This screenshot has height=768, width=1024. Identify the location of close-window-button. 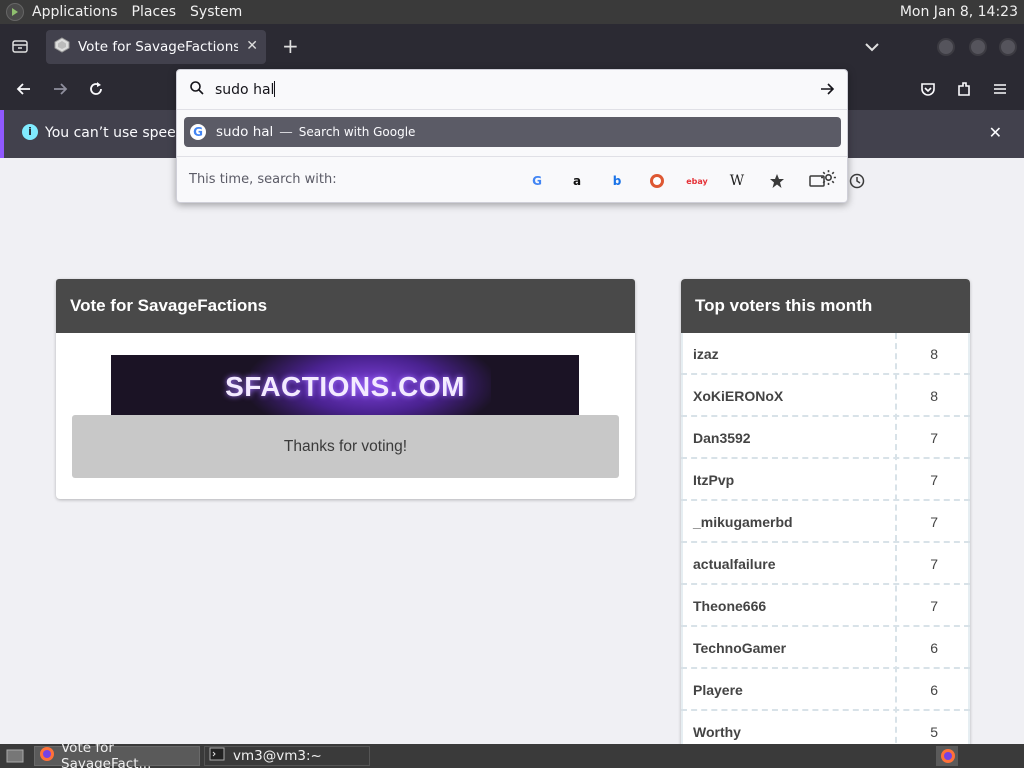
(1008, 47).